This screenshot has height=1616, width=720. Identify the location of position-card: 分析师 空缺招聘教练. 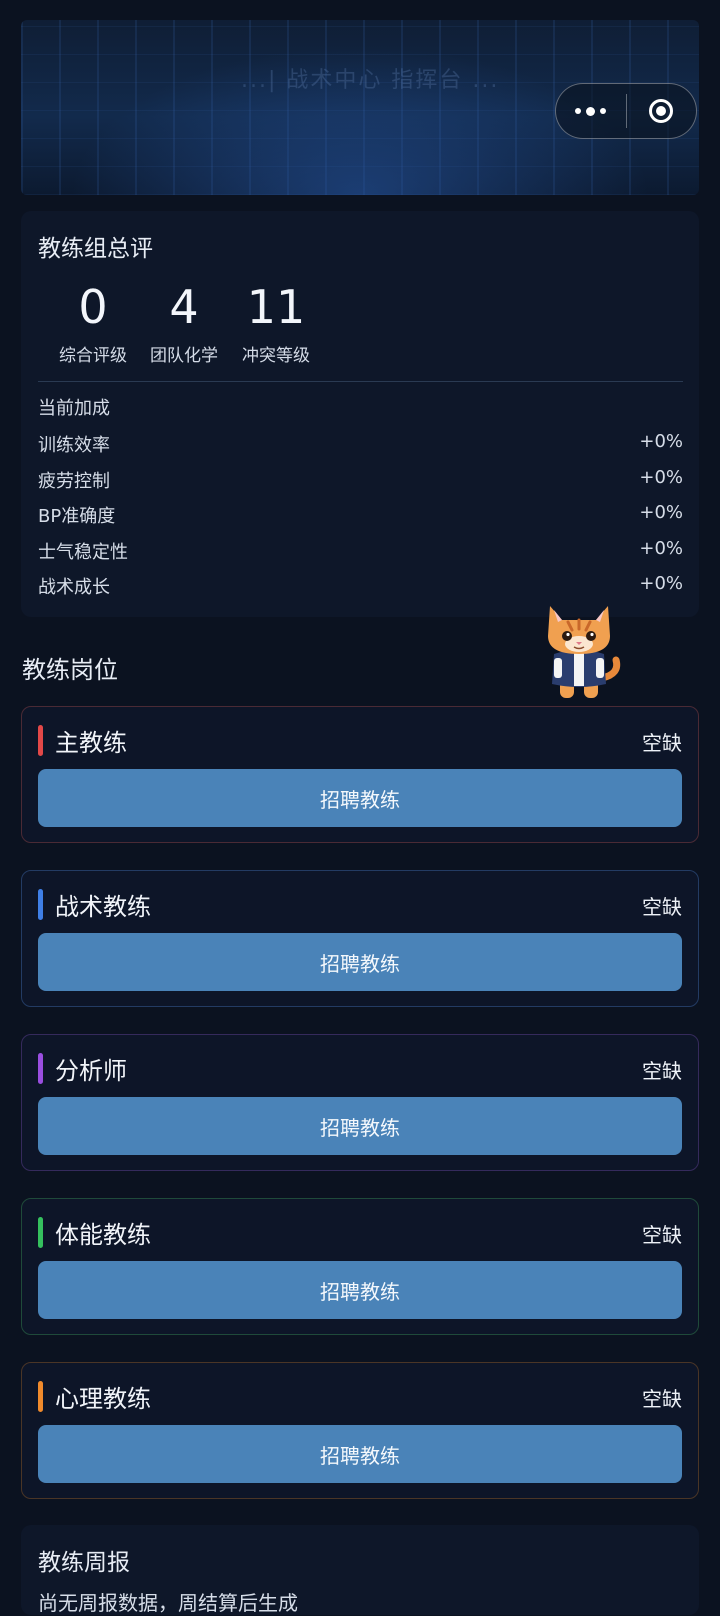
(360, 1102).